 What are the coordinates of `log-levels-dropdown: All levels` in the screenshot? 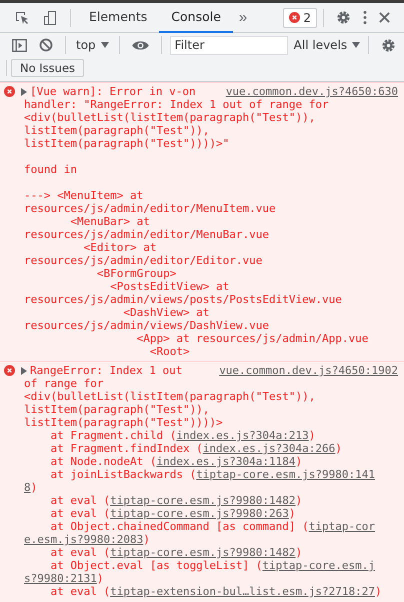 It's located at (325, 45).